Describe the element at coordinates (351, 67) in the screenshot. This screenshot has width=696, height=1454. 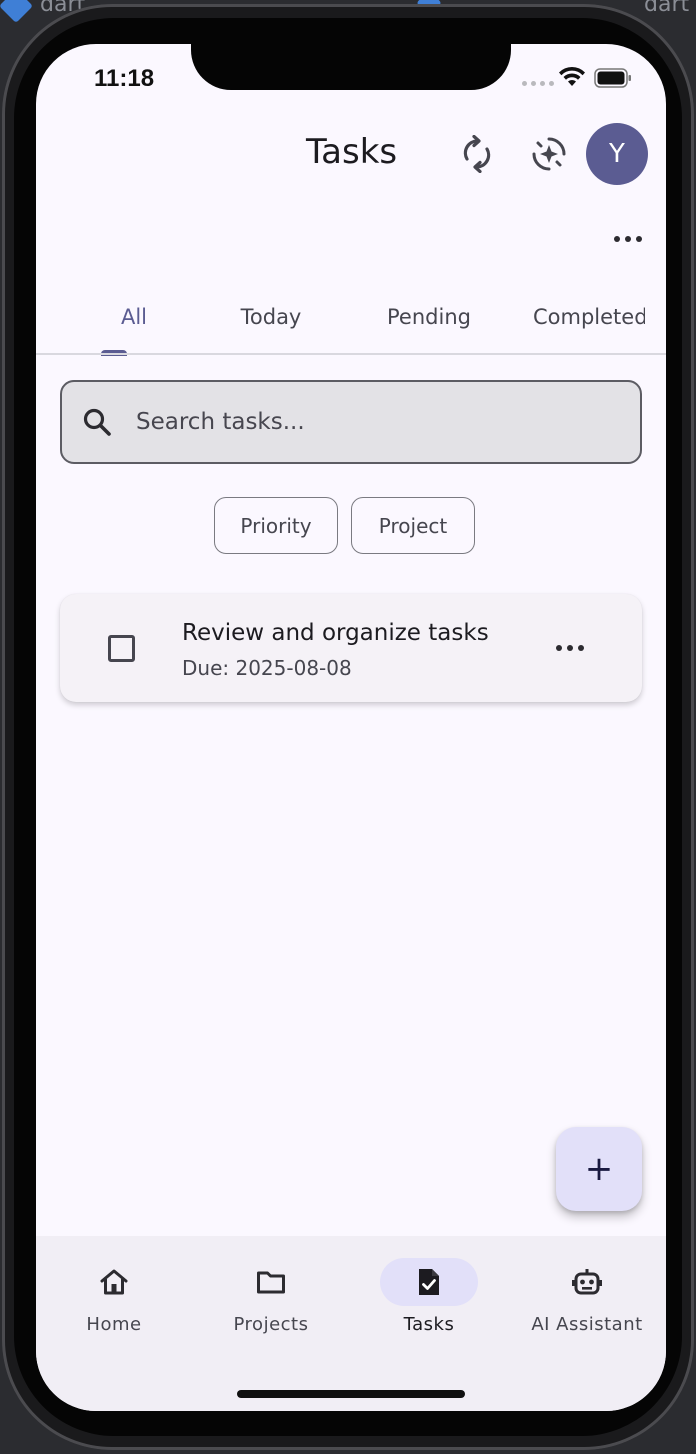
I see `device-notch` at that location.